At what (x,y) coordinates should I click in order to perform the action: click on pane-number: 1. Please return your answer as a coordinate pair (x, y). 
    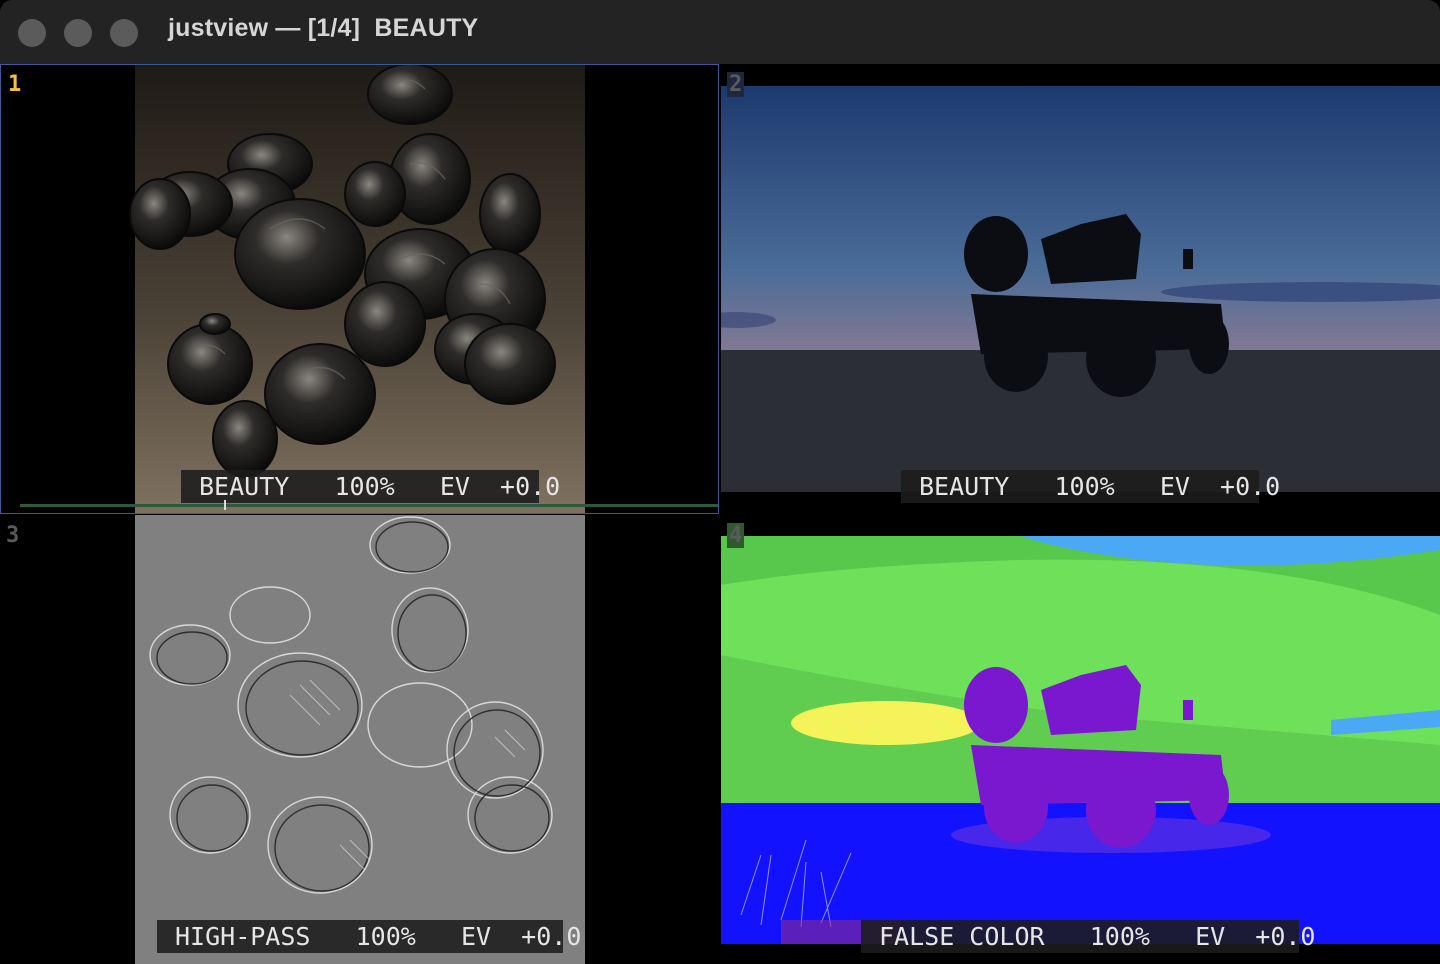
    Looking at the image, I should click on (15, 84).